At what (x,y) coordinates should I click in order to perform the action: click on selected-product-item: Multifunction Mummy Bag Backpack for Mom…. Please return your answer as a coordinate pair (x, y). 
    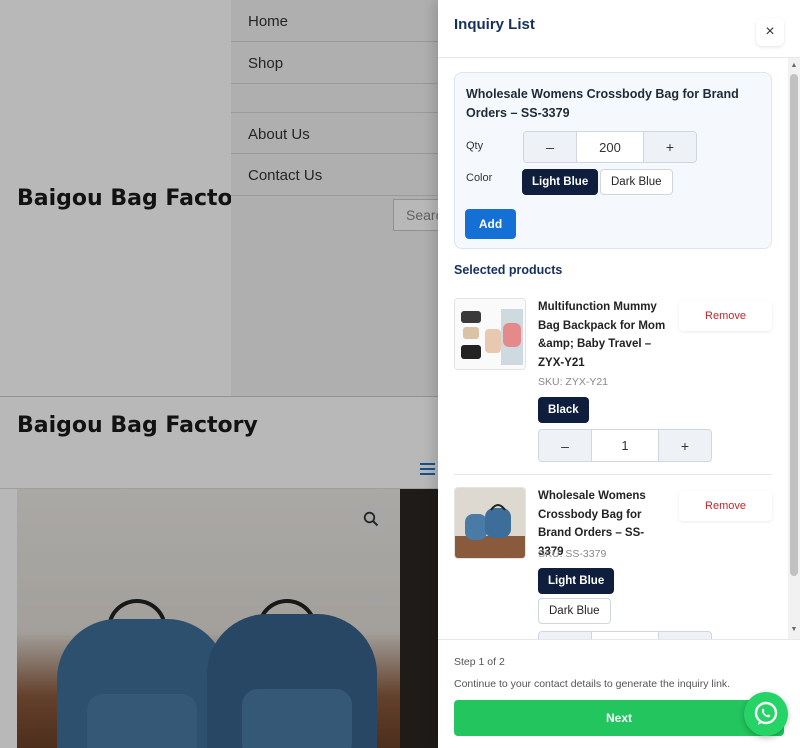
    Looking at the image, I should click on (613, 386).